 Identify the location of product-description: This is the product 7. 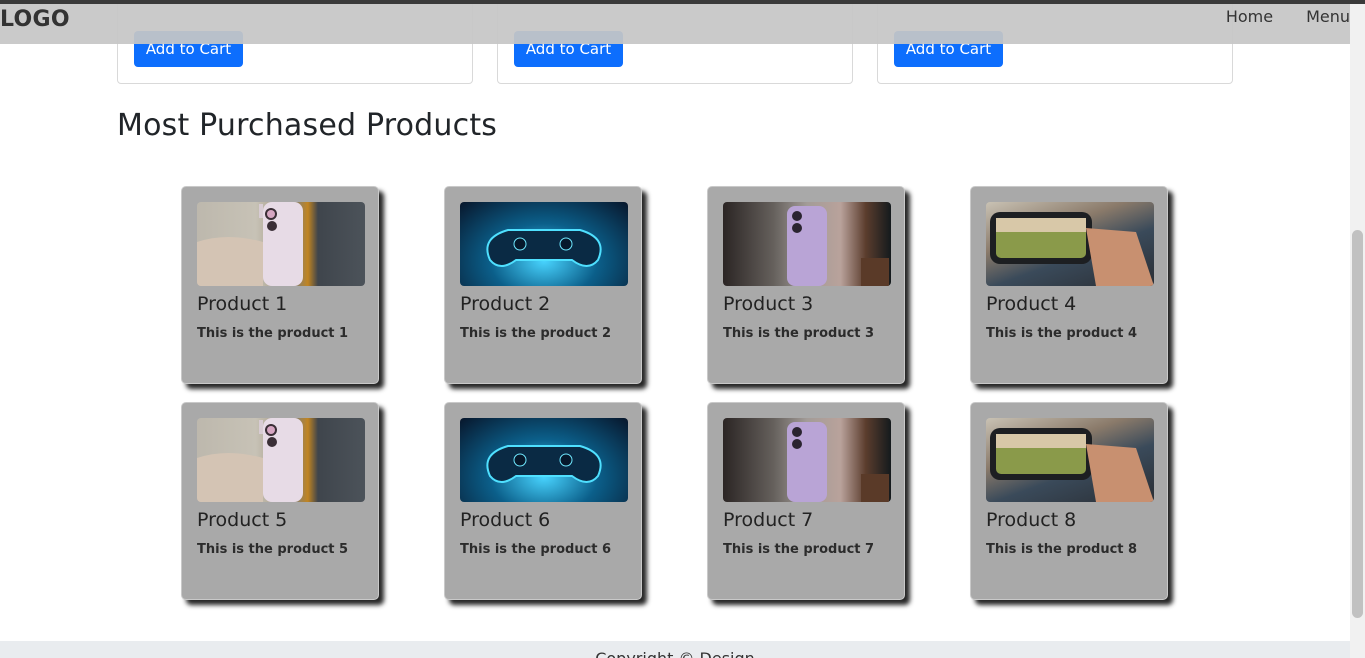
(799, 549).